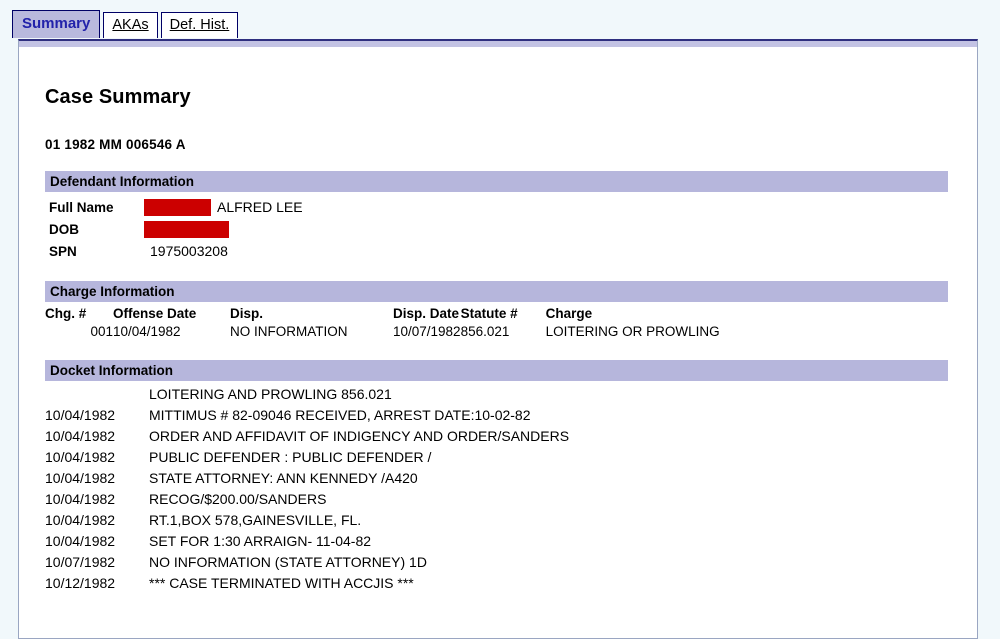 The image size is (1000, 639). Describe the element at coordinates (281, 583) in the screenshot. I see `docket-text: *** CASE TERMINATED WITH ACCJIS ***` at that location.